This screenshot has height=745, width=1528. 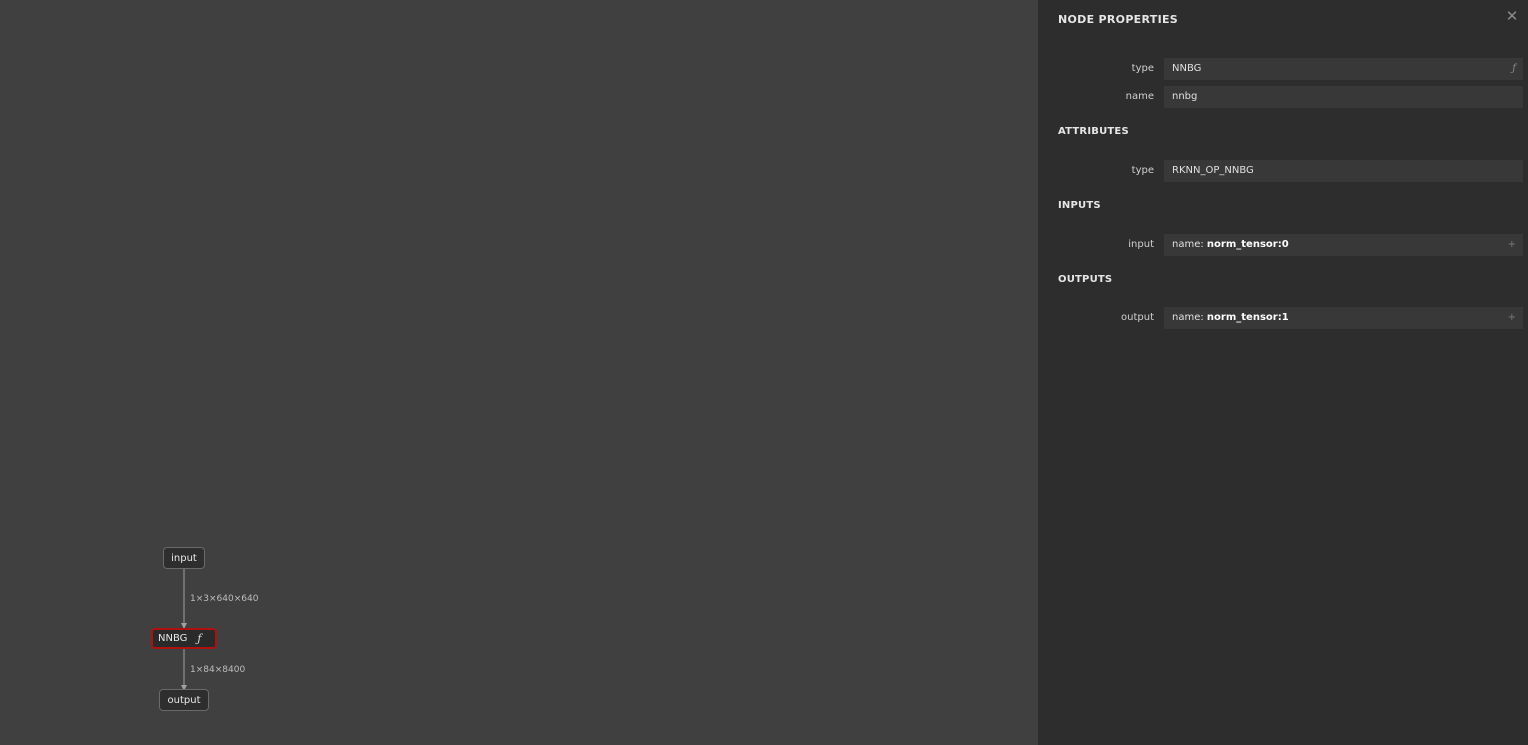 What do you see at coordinates (1512, 16) in the screenshot?
I see `close-icon: ✕` at bounding box center [1512, 16].